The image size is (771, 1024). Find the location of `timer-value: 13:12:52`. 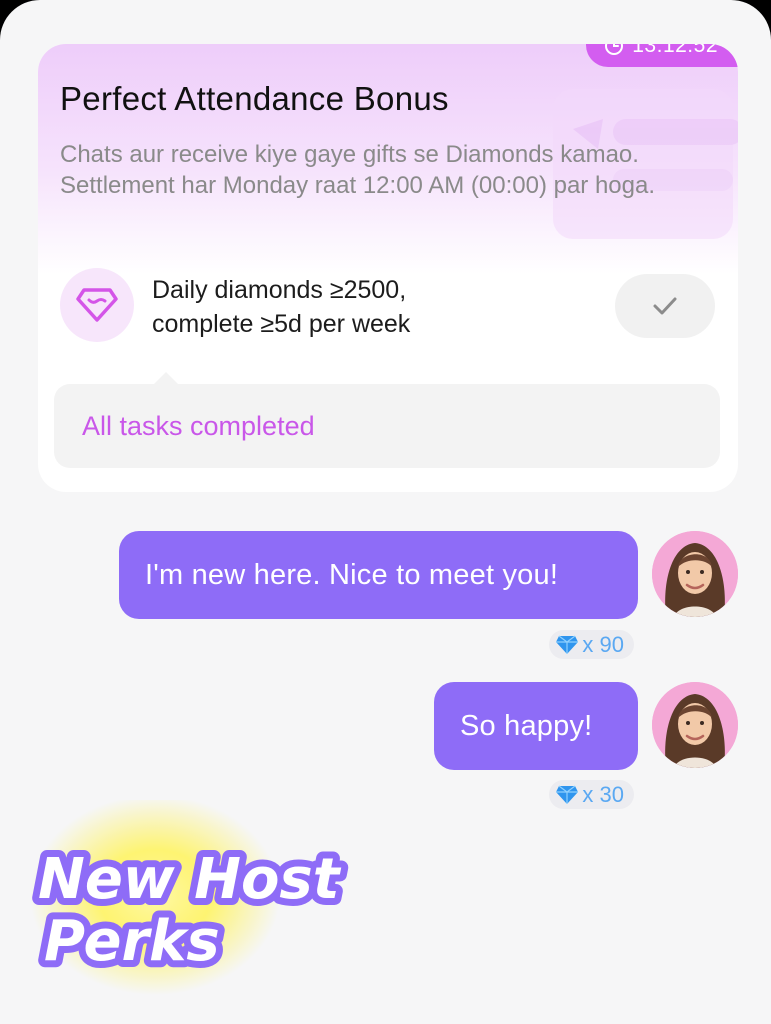

timer-value: 13:12:52 is located at coordinates (675, 50).